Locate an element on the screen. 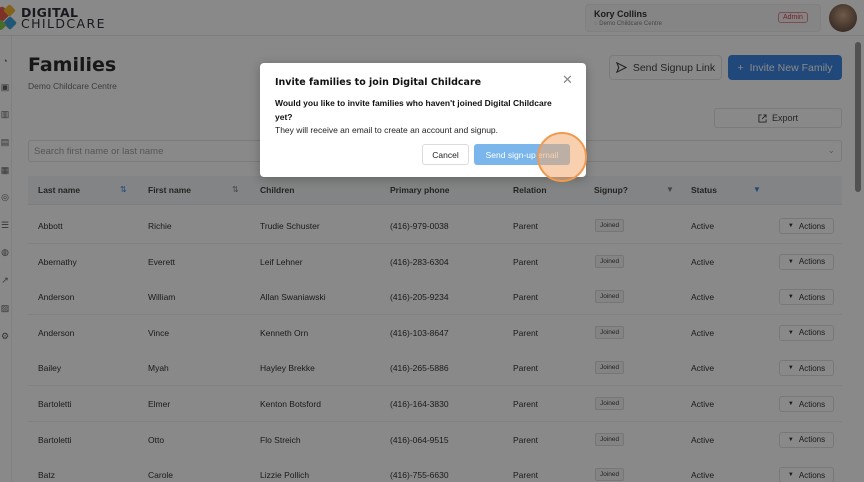 The image size is (864, 482). click-highlight is located at coordinates (562, 157).